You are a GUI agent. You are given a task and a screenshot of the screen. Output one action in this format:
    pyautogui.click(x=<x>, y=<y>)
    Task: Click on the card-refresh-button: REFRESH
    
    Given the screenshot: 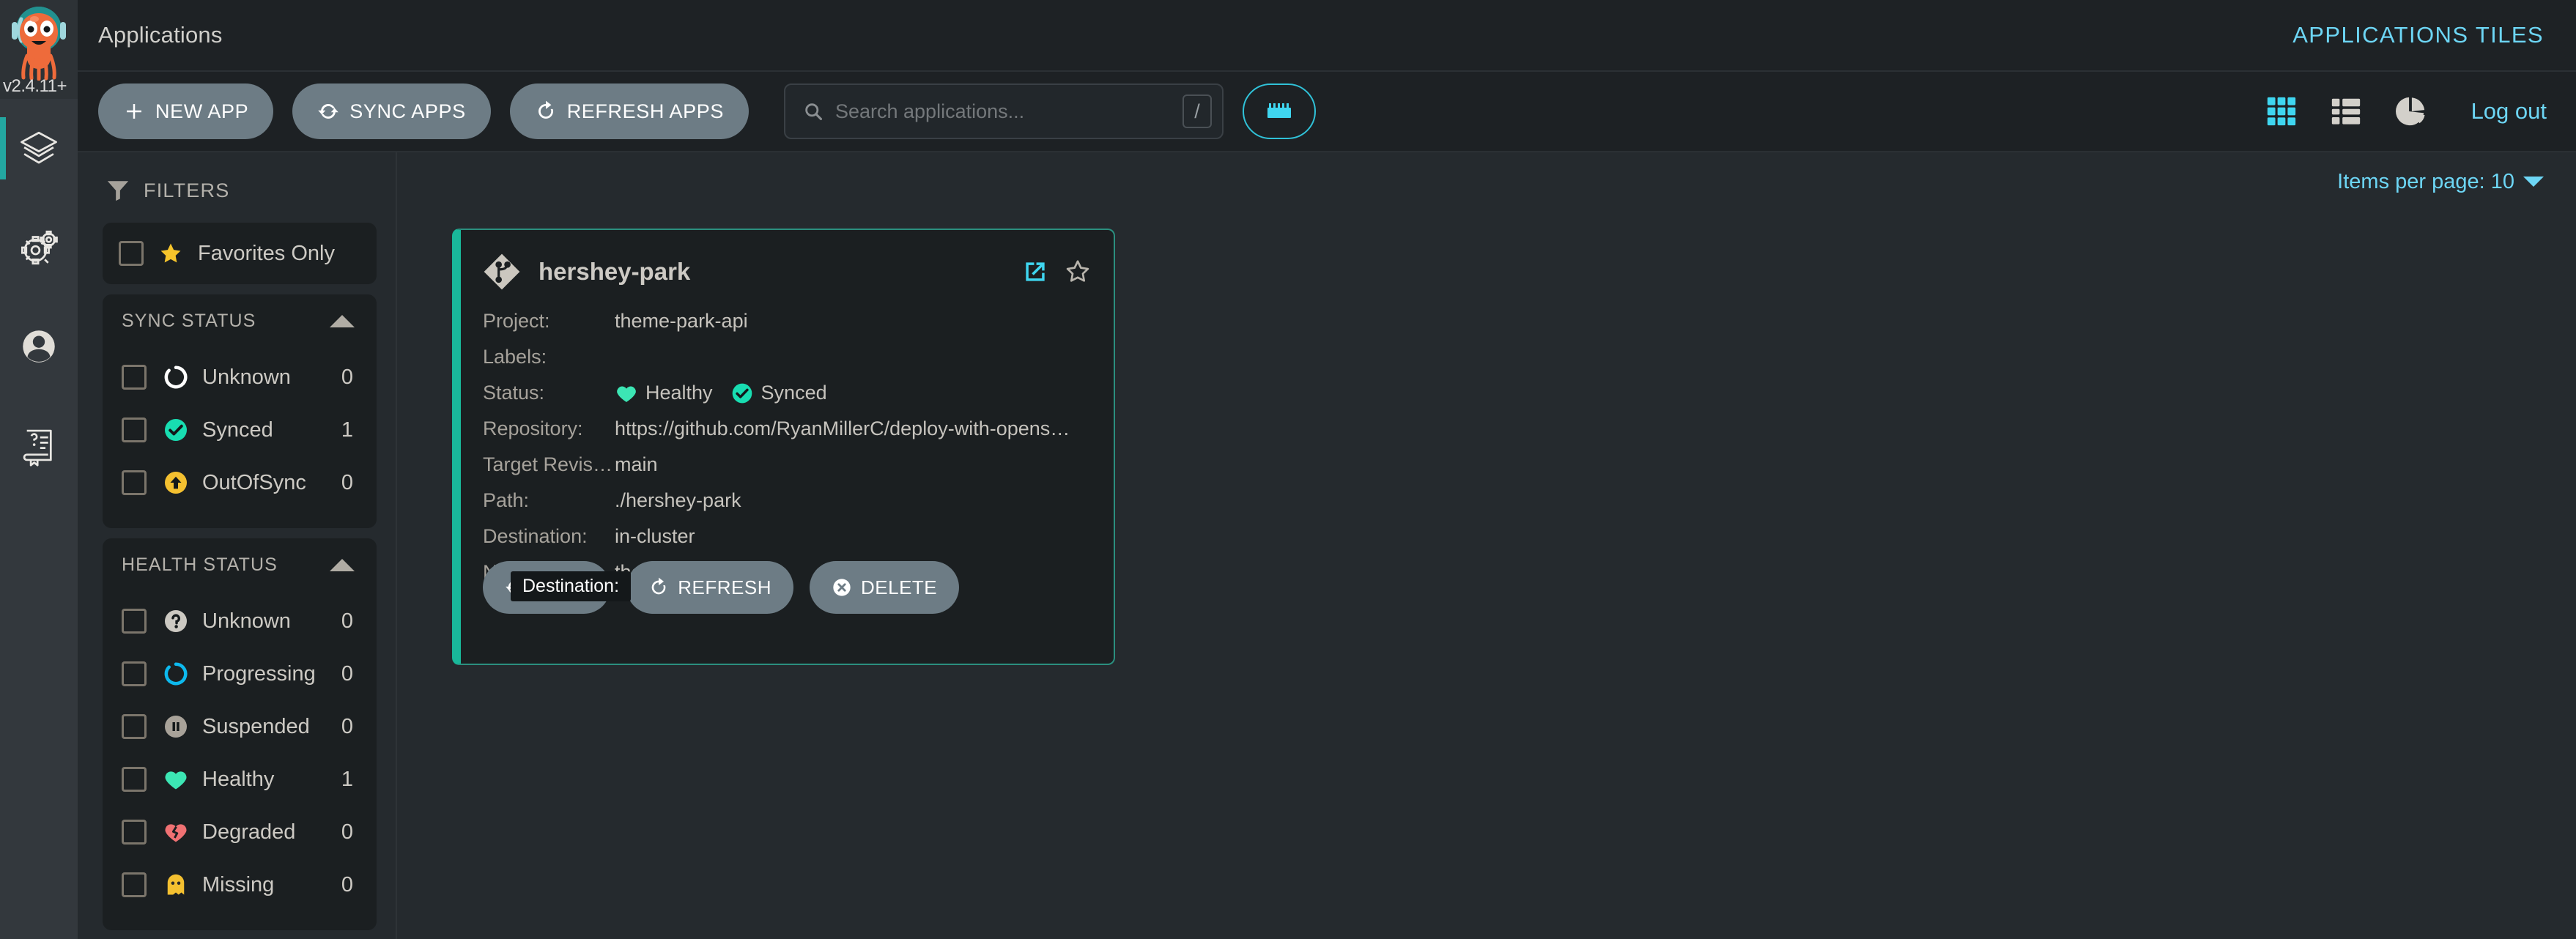 What is the action you would take?
    pyautogui.click(x=709, y=587)
    